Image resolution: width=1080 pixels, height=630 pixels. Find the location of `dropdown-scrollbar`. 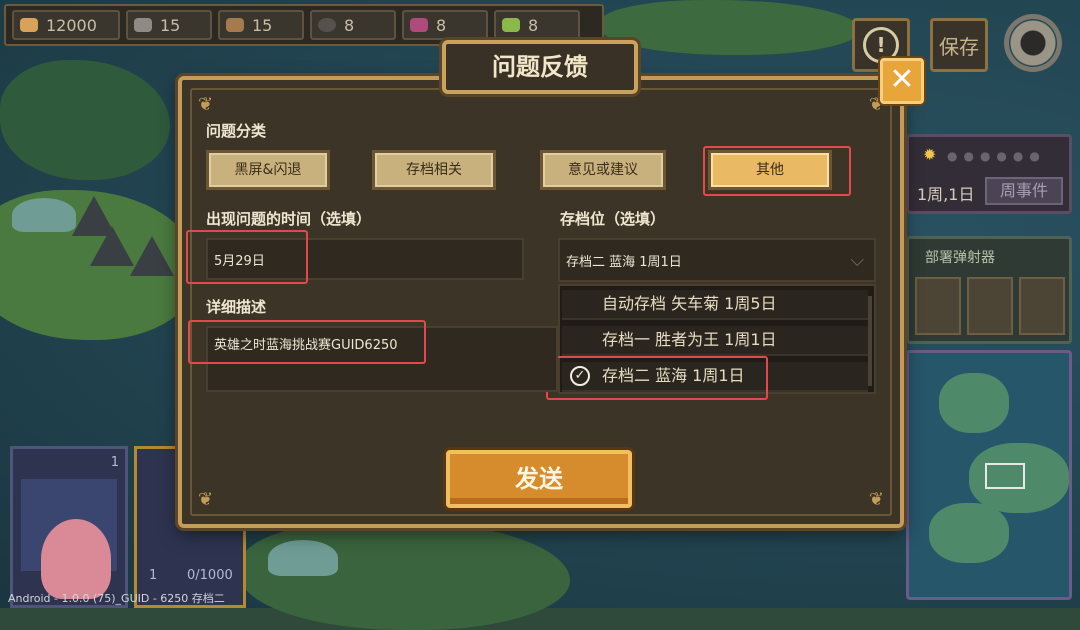

dropdown-scrollbar is located at coordinates (870, 341).